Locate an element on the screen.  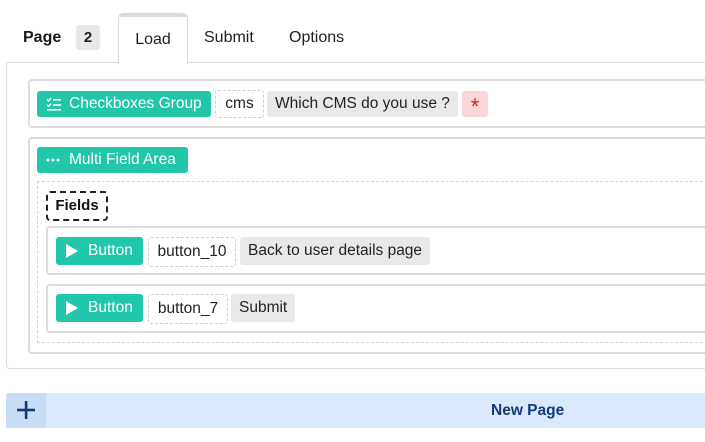
button-text-chip-1: Back to user details page is located at coordinates (335, 251).